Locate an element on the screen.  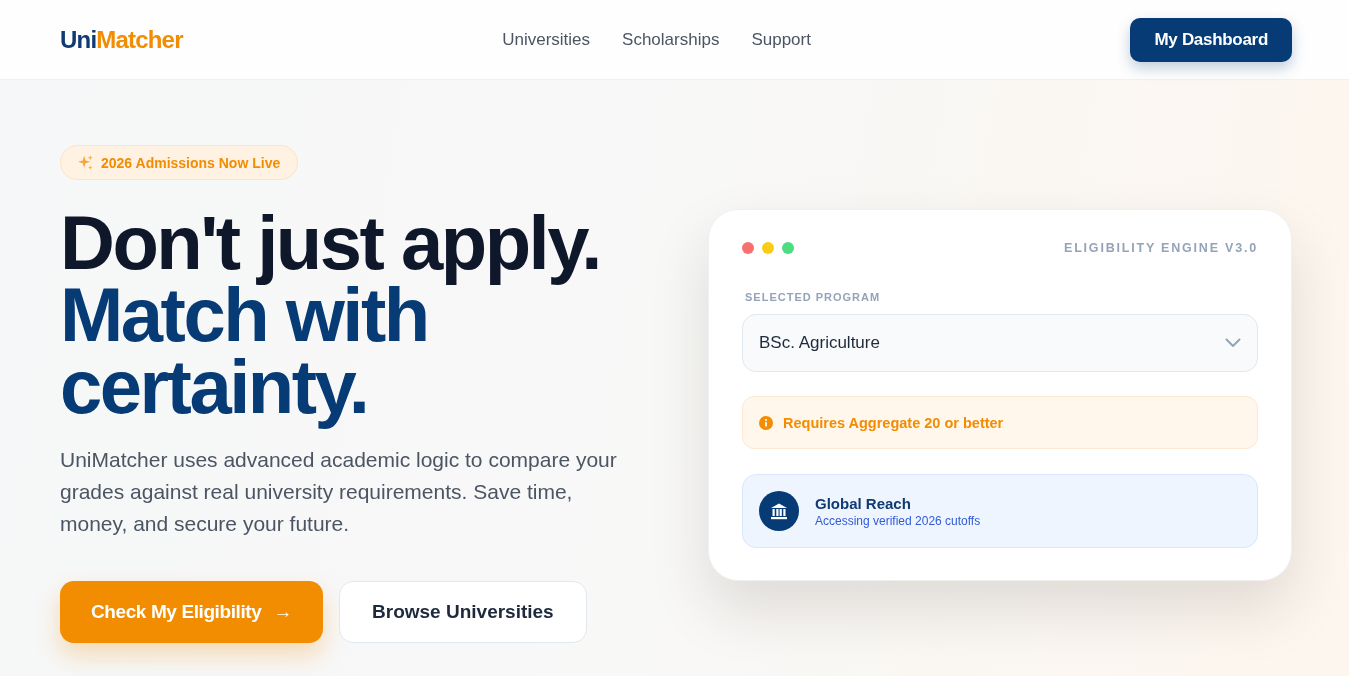
hero-description: UniMatcher uses advanced academic logic to compare your grades against real university requirements. Save time, money, and secure your future. is located at coordinates (339, 492).